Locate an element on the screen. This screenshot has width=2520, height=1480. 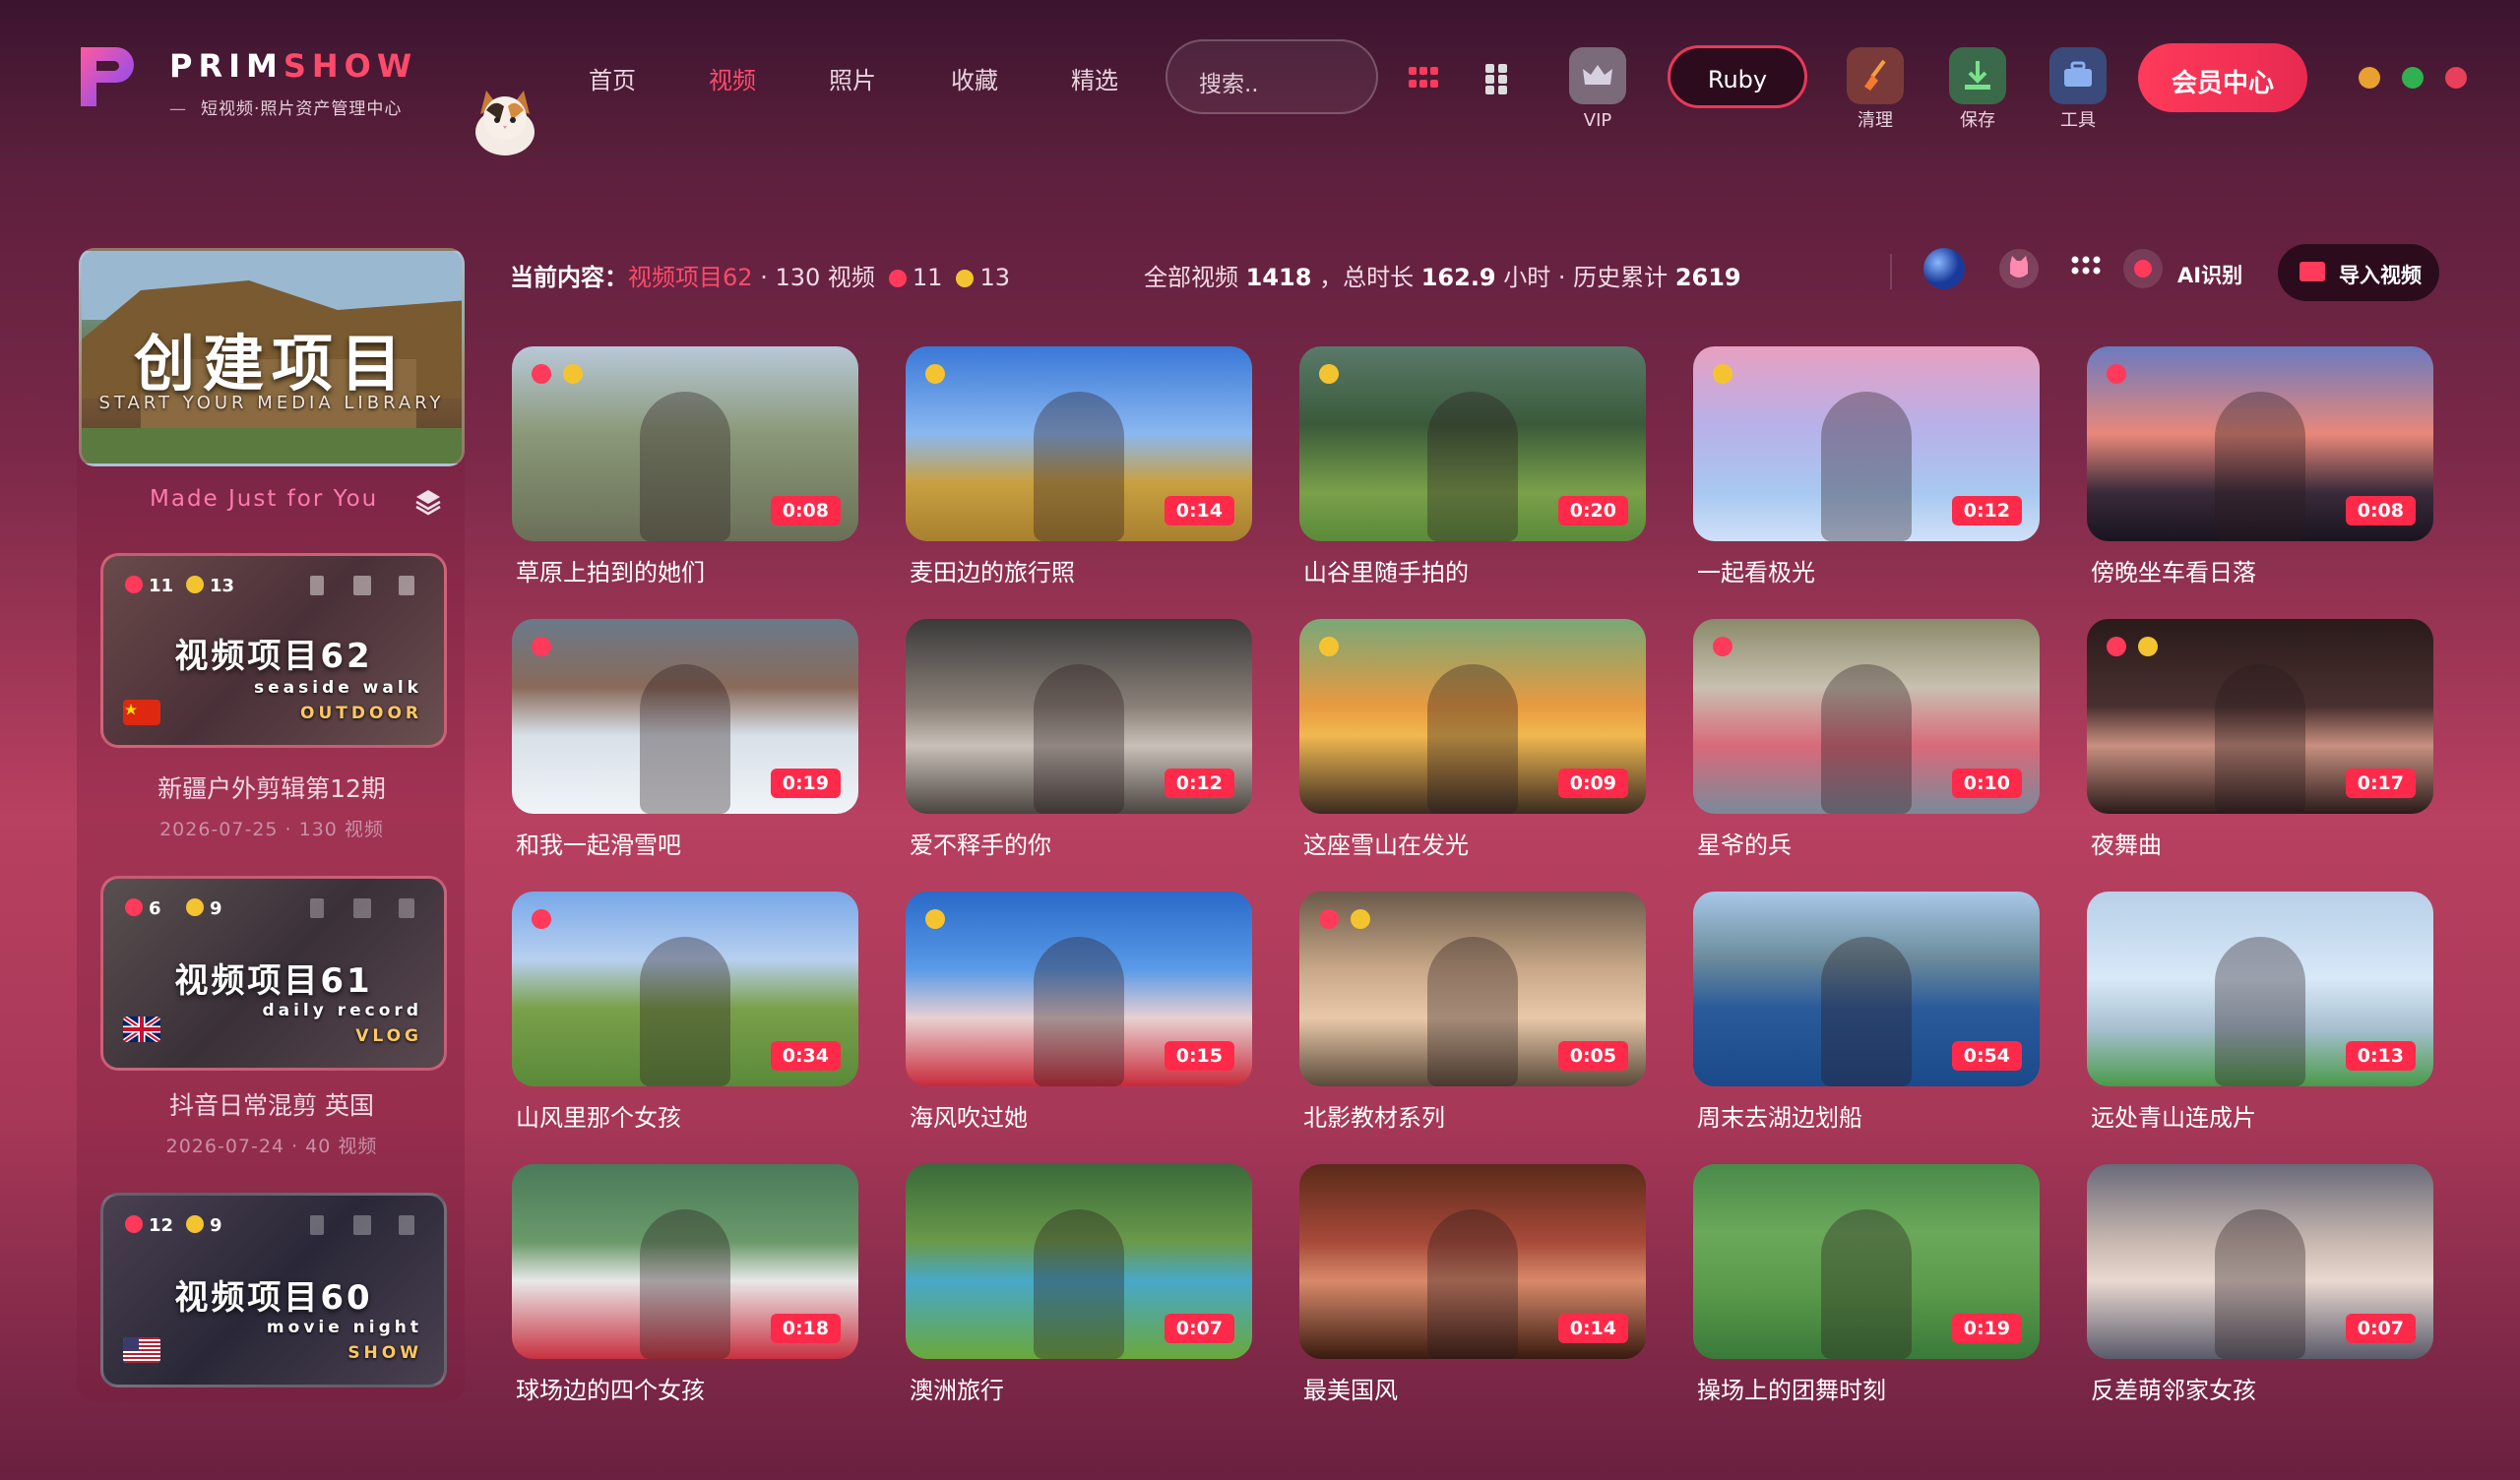
project-category: SHOW is located at coordinates (384, 1353).